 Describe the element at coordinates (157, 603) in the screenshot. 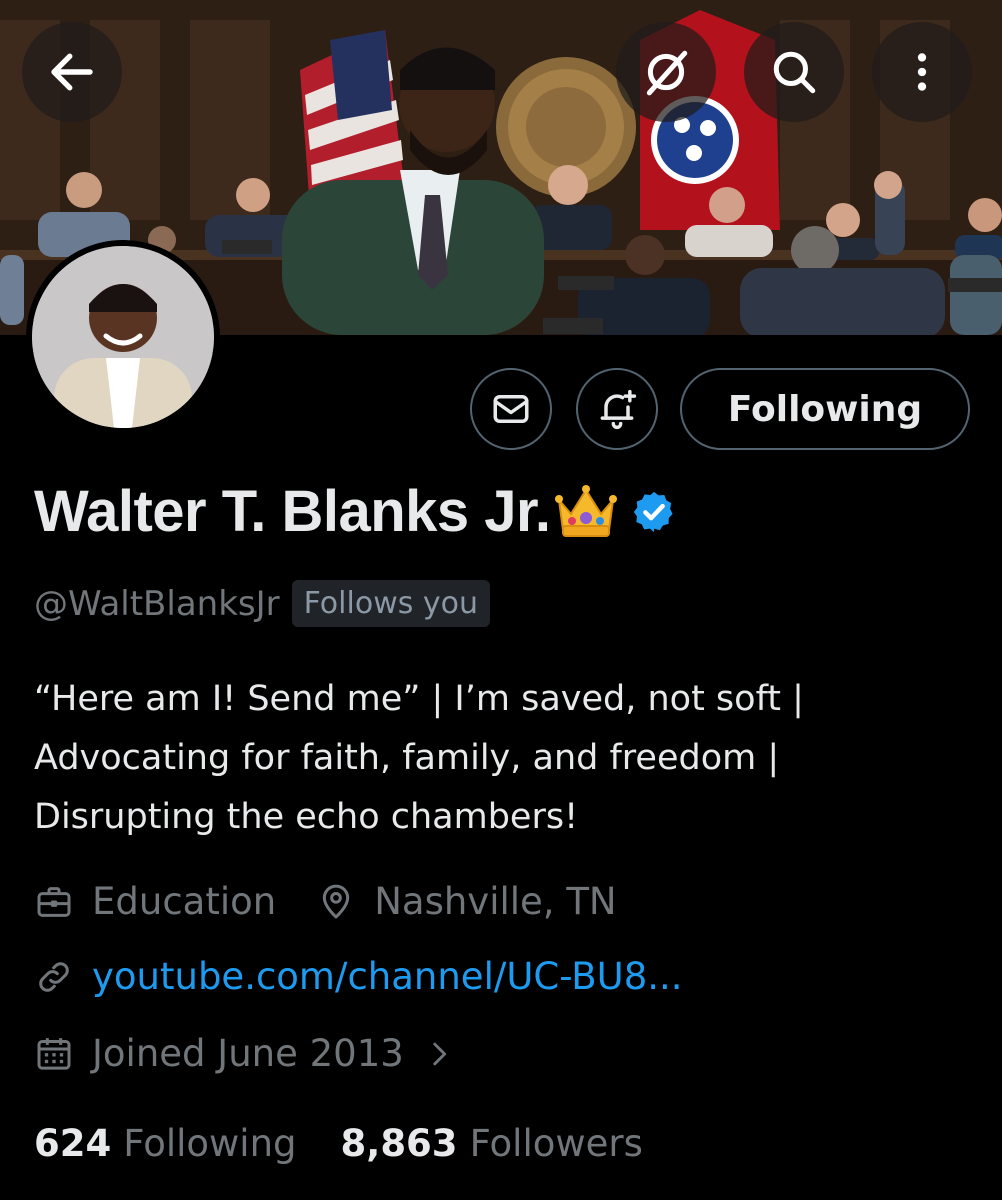

I see `username-handle: @WaltBlanksJr` at that location.